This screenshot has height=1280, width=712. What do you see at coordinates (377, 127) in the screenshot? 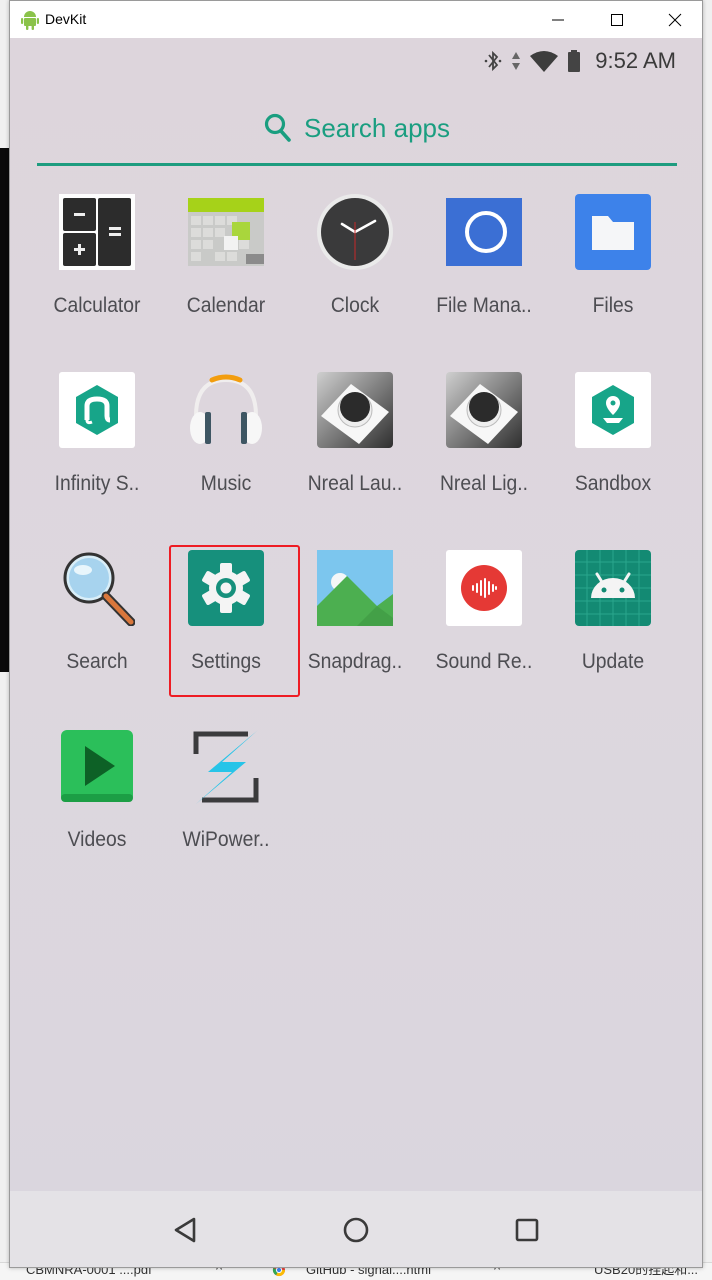
I see `search-apps-placeholder: Search apps` at bounding box center [377, 127].